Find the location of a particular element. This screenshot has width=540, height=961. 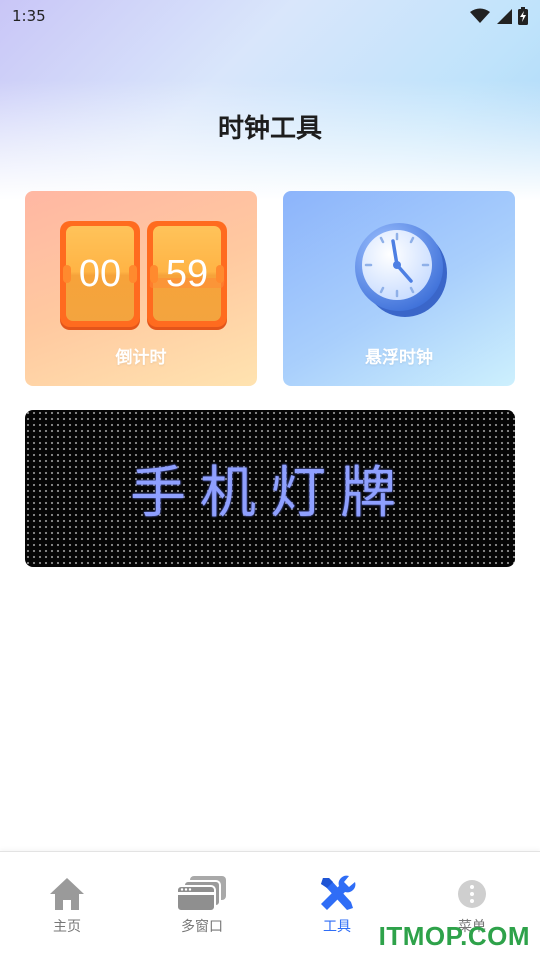

nav-label-home: 主页 is located at coordinates (67, 927).